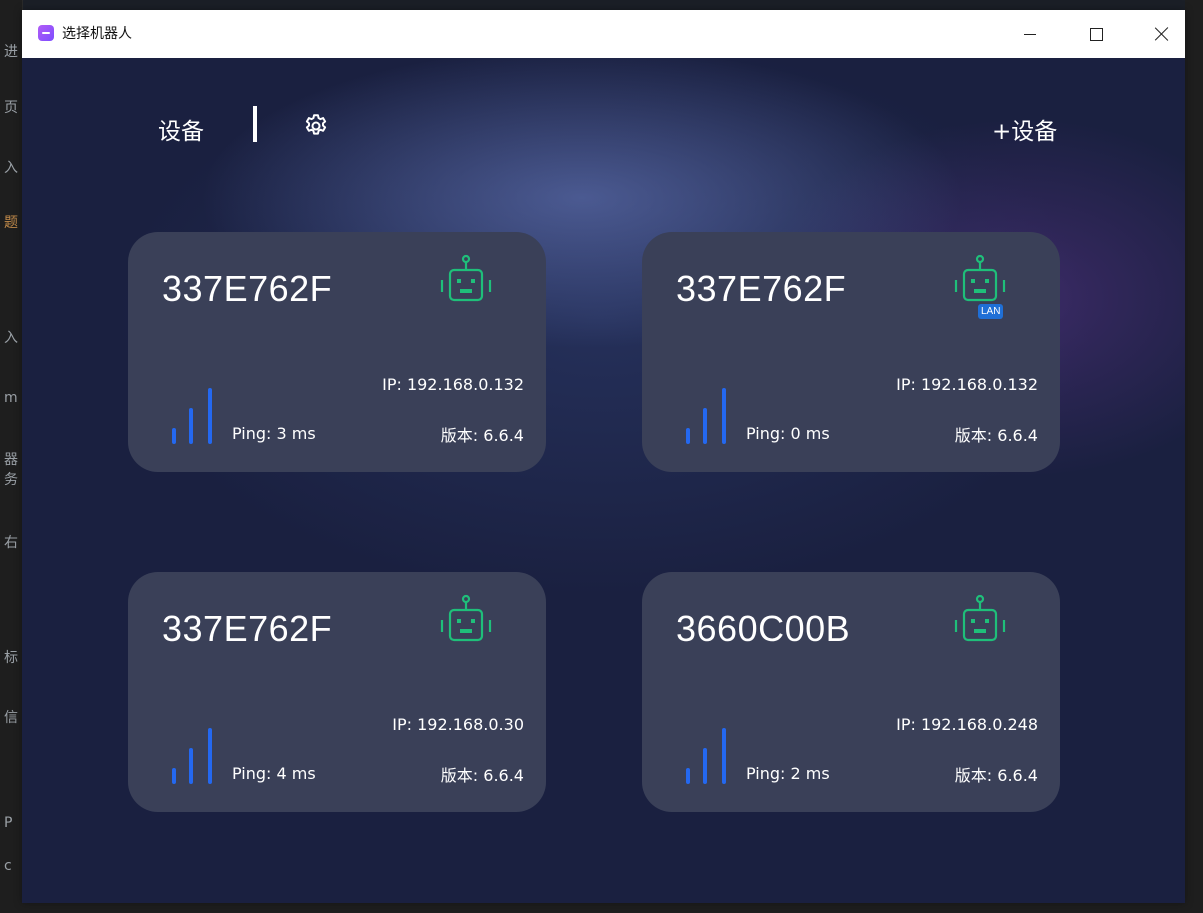 Image resolution: width=1203 pixels, height=913 pixels. Describe the element at coordinates (46, 33) in the screenshot. I see `app-icon` at that location.